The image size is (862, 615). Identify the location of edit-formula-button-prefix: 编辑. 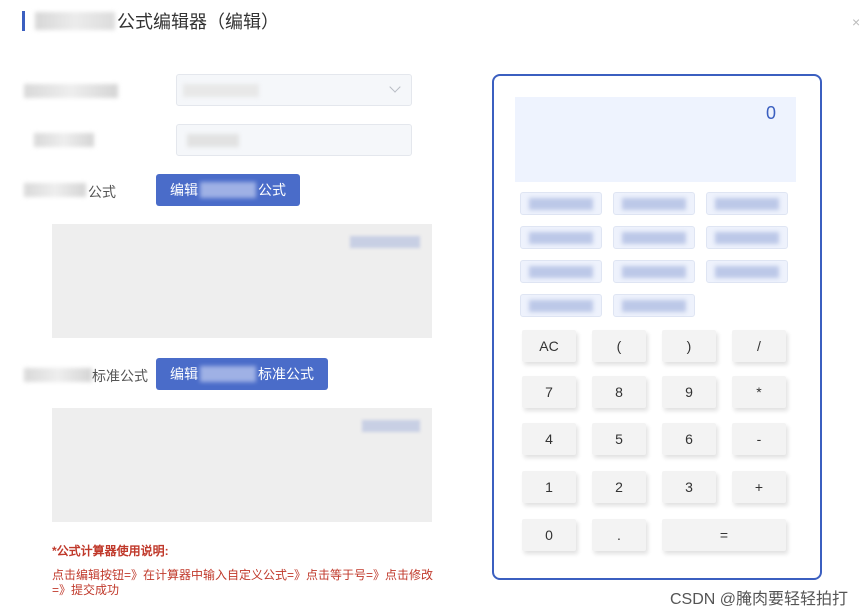
(184, 190).